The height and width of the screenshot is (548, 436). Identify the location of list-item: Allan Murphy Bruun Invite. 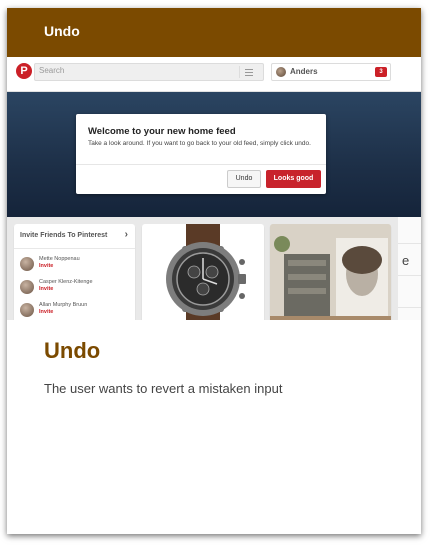
(75, 310).